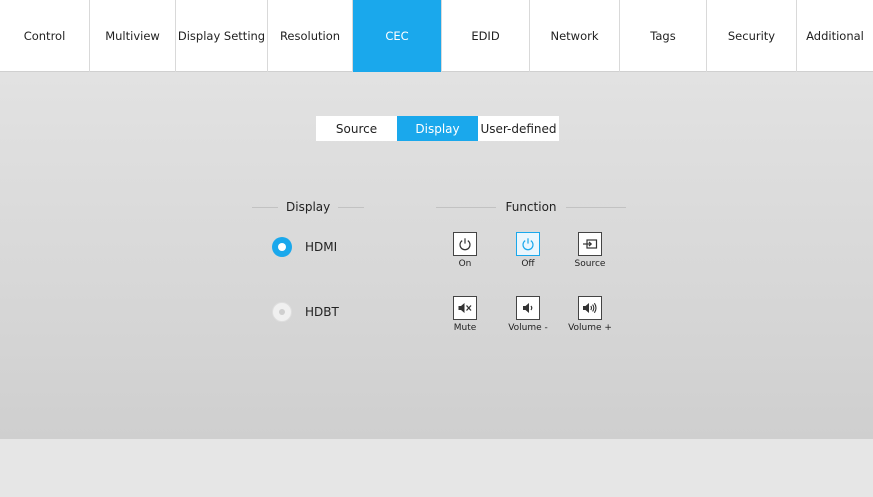 The width and height of the screenshot is (873, 497). I want to click on tab-network: Network, so click(575, 36).